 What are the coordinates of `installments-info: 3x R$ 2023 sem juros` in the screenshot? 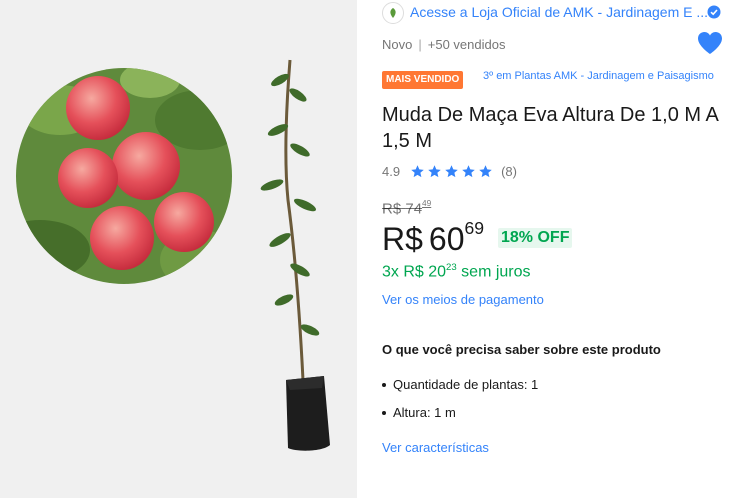 It's located at (456, 272).